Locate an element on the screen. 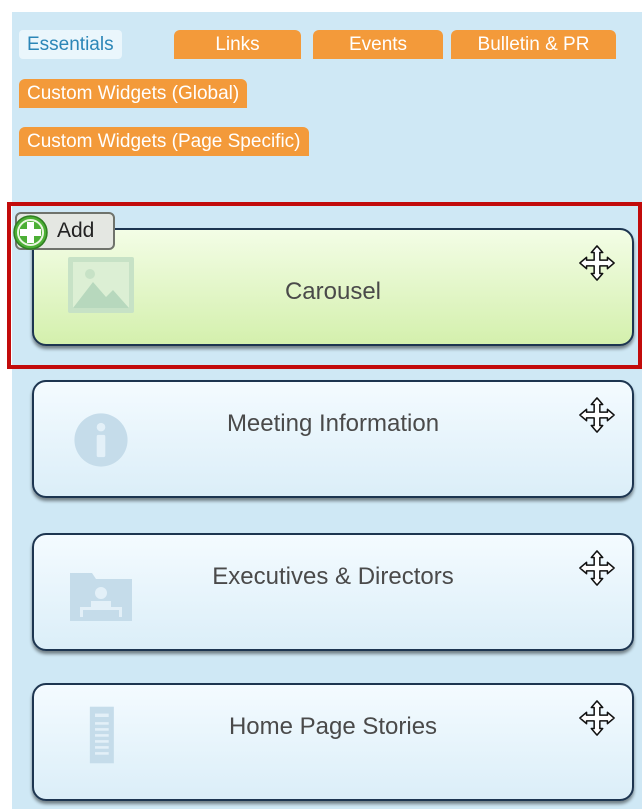  widget-title: Carousel is located at coordinates (333, 291).